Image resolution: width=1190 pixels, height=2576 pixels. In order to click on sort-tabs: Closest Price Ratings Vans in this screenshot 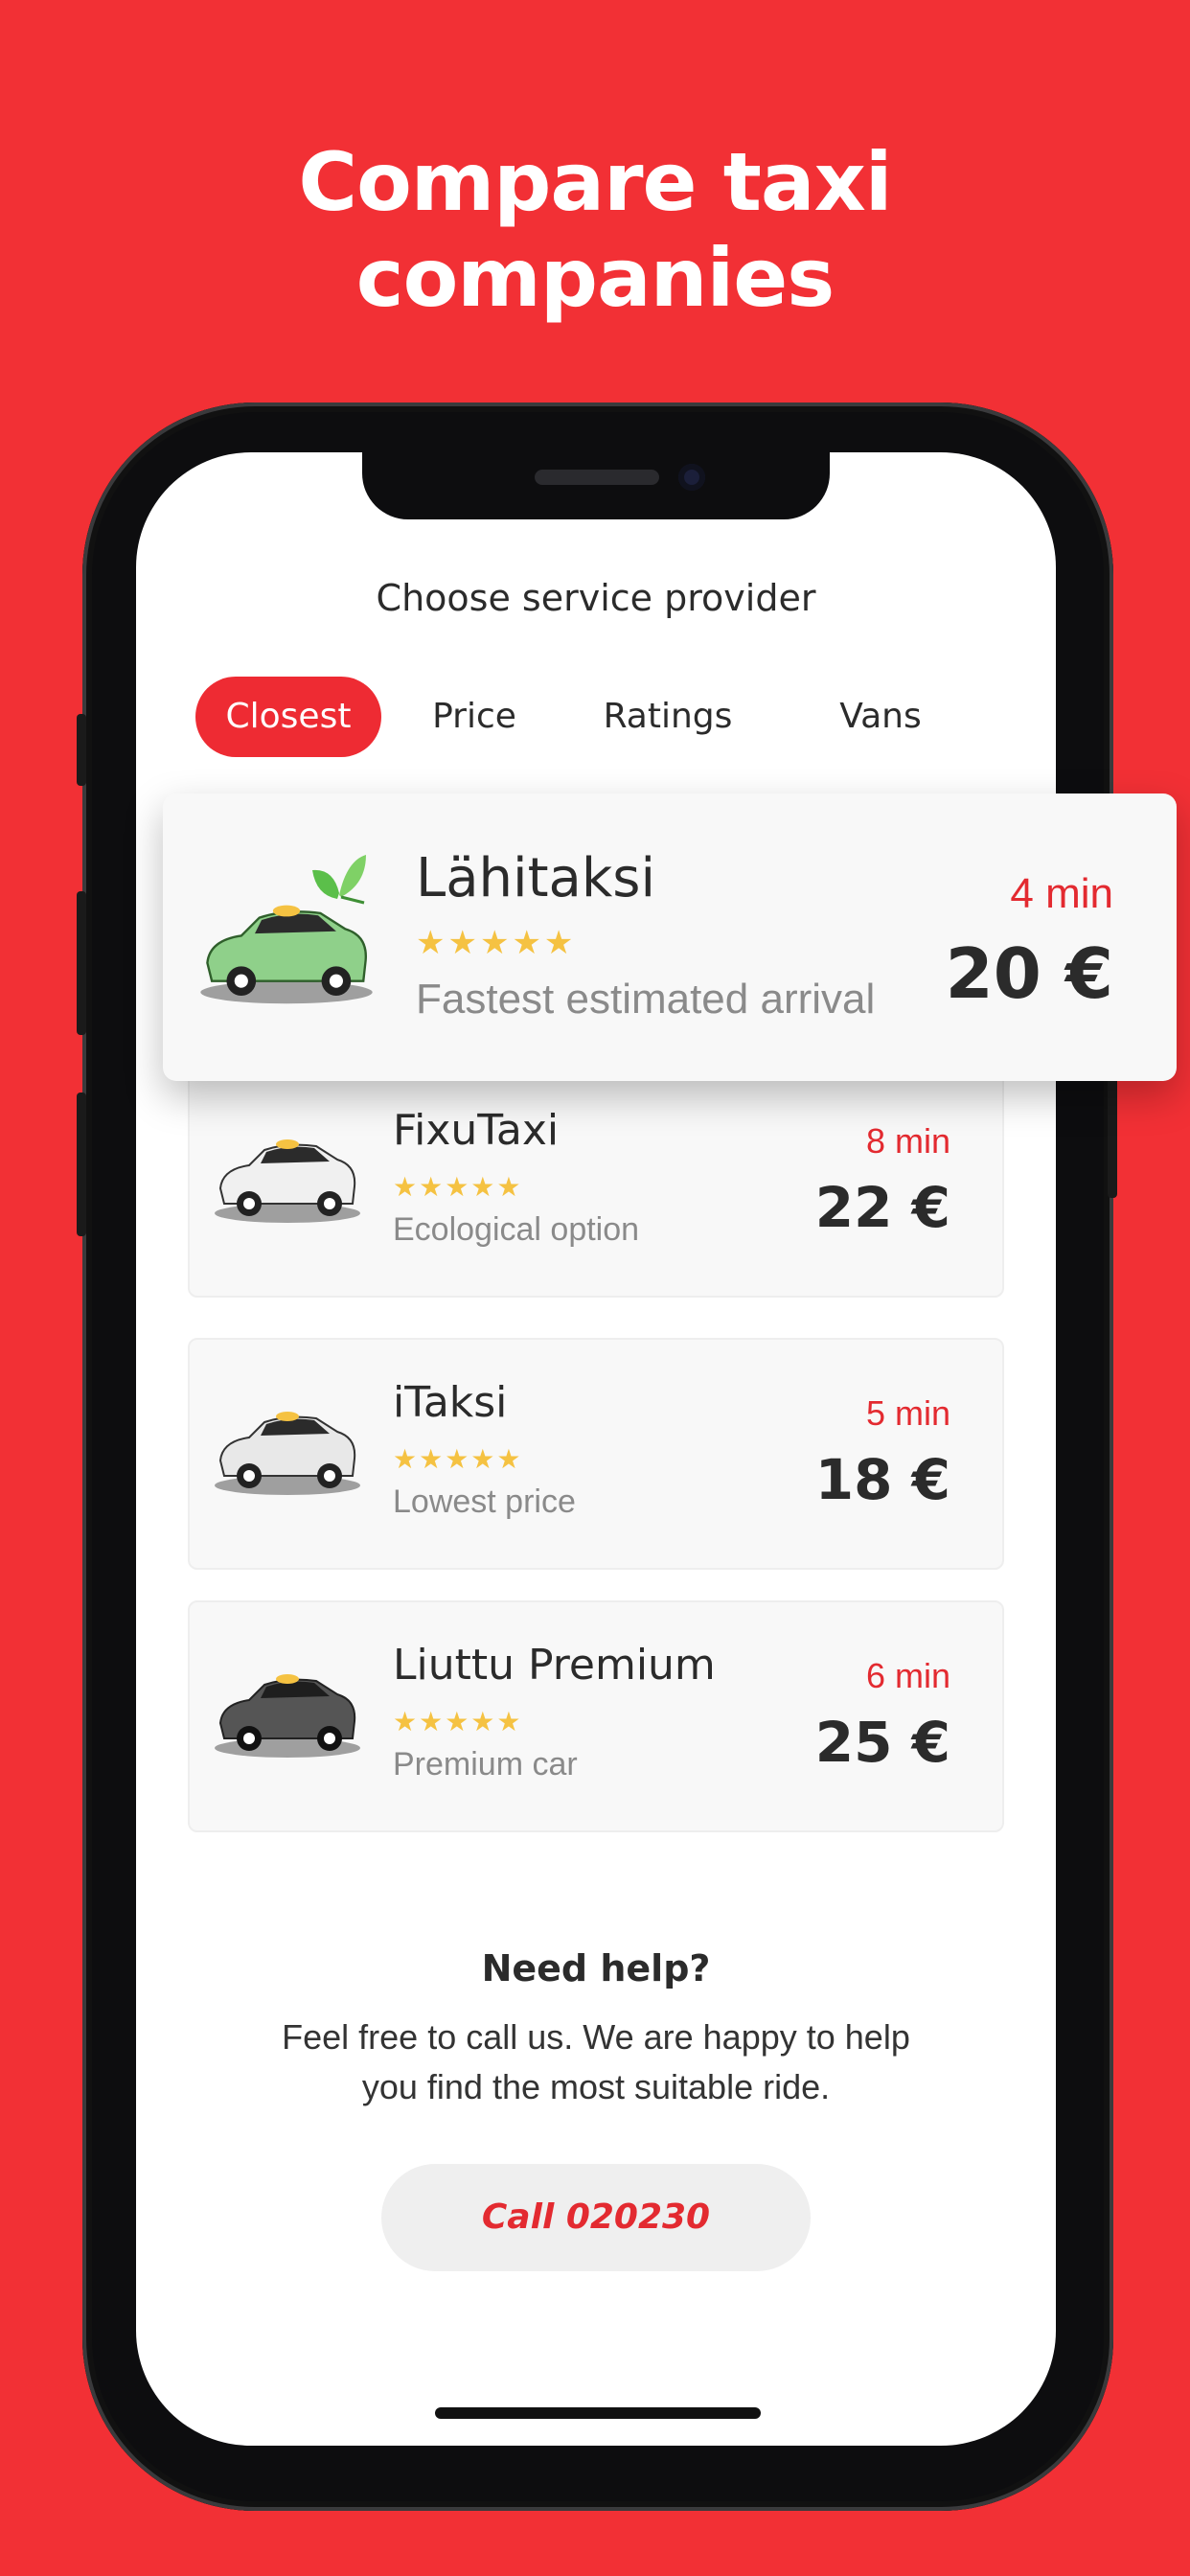, I will do `click(598, 717)`.